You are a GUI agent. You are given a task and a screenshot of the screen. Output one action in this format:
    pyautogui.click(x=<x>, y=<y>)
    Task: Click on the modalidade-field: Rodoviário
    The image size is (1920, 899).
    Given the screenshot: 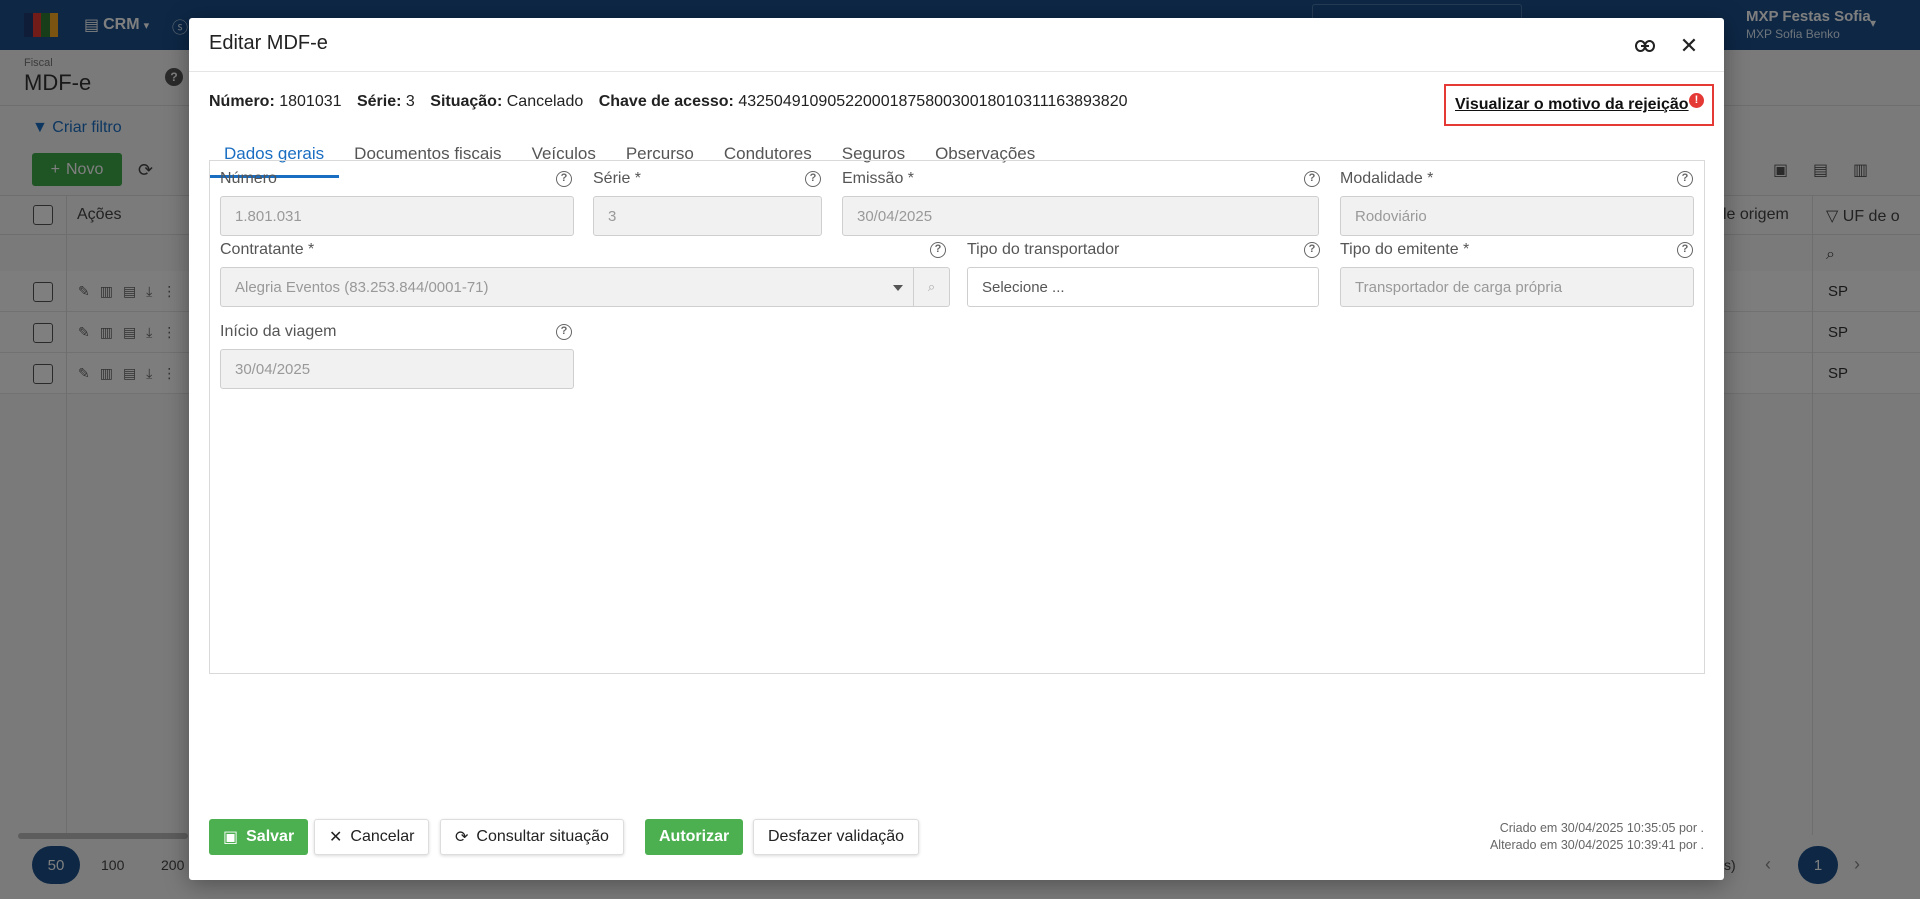 What is the action you would take?
    pyautogui.click(x=1517, y=216)
    